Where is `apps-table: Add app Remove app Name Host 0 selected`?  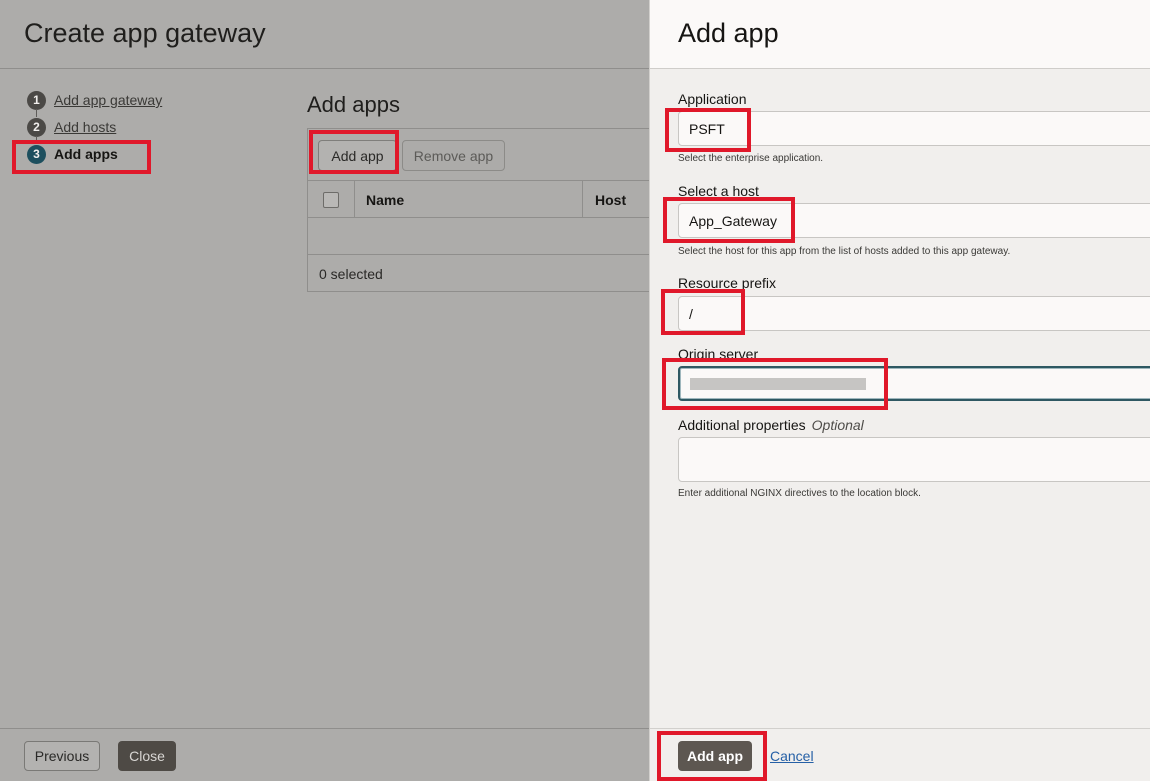
apps-table: Add app Remove app Name Host 0 selected is located at coordinates (479, 210).